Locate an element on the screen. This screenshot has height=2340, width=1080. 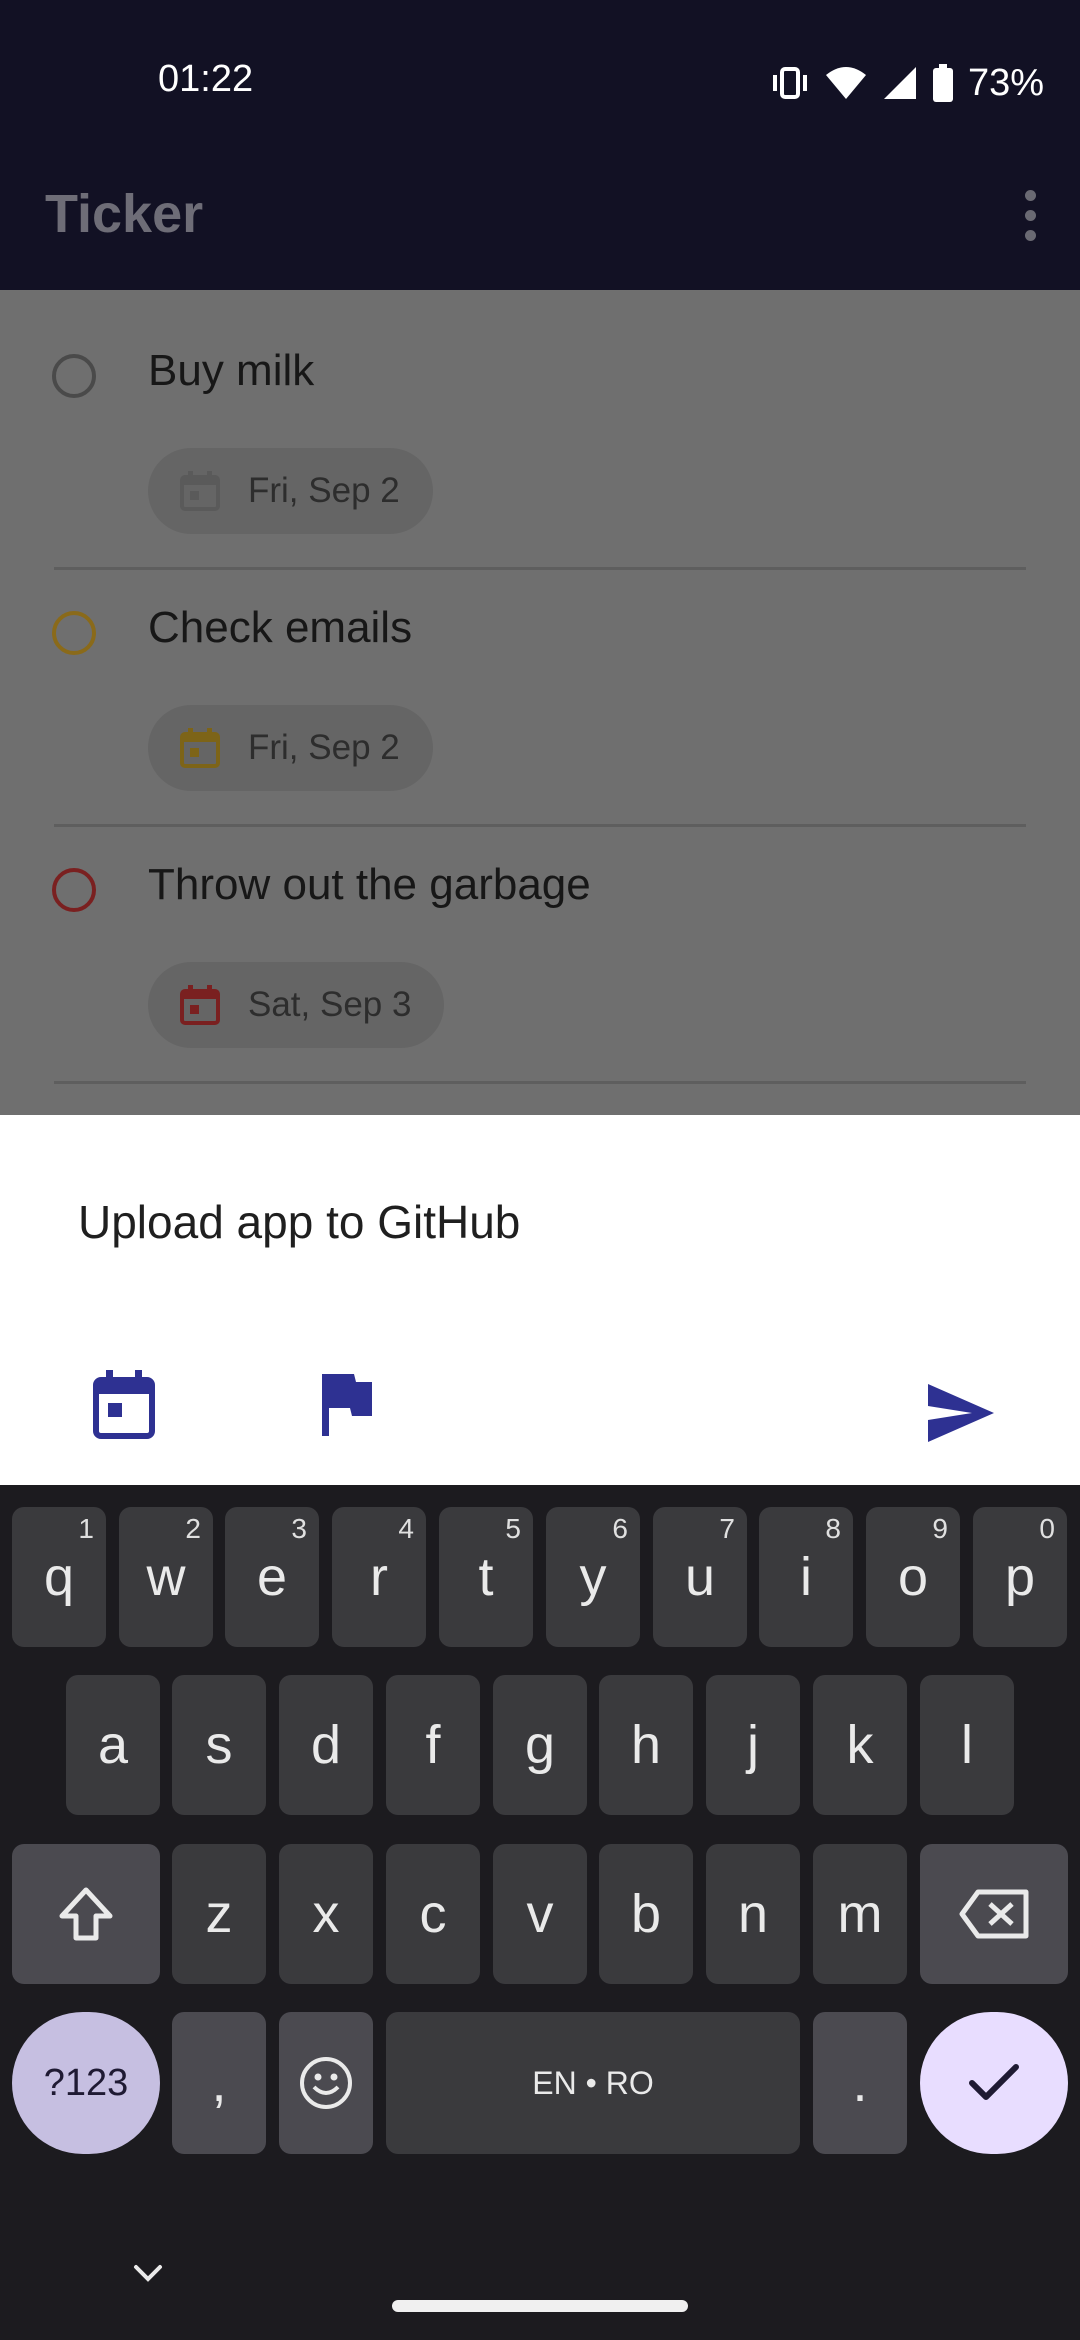
gesture-nav-handle is located at coordinates (540, 2306).